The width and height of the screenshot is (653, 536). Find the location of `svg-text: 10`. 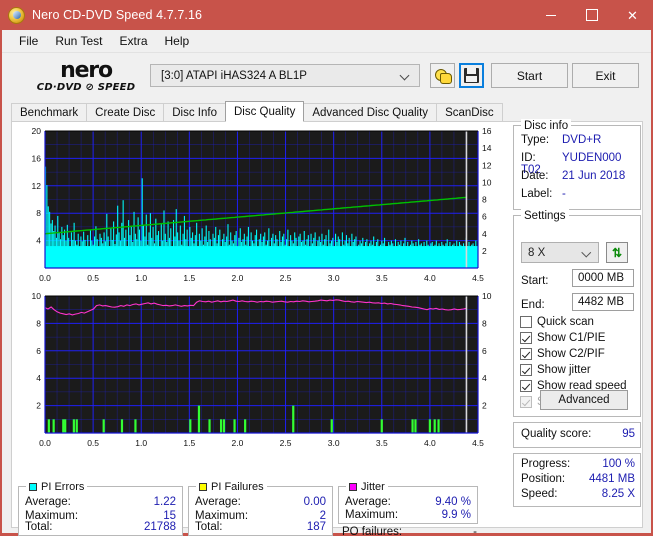

svg-text: 10 is located at coordinates (487, 296).